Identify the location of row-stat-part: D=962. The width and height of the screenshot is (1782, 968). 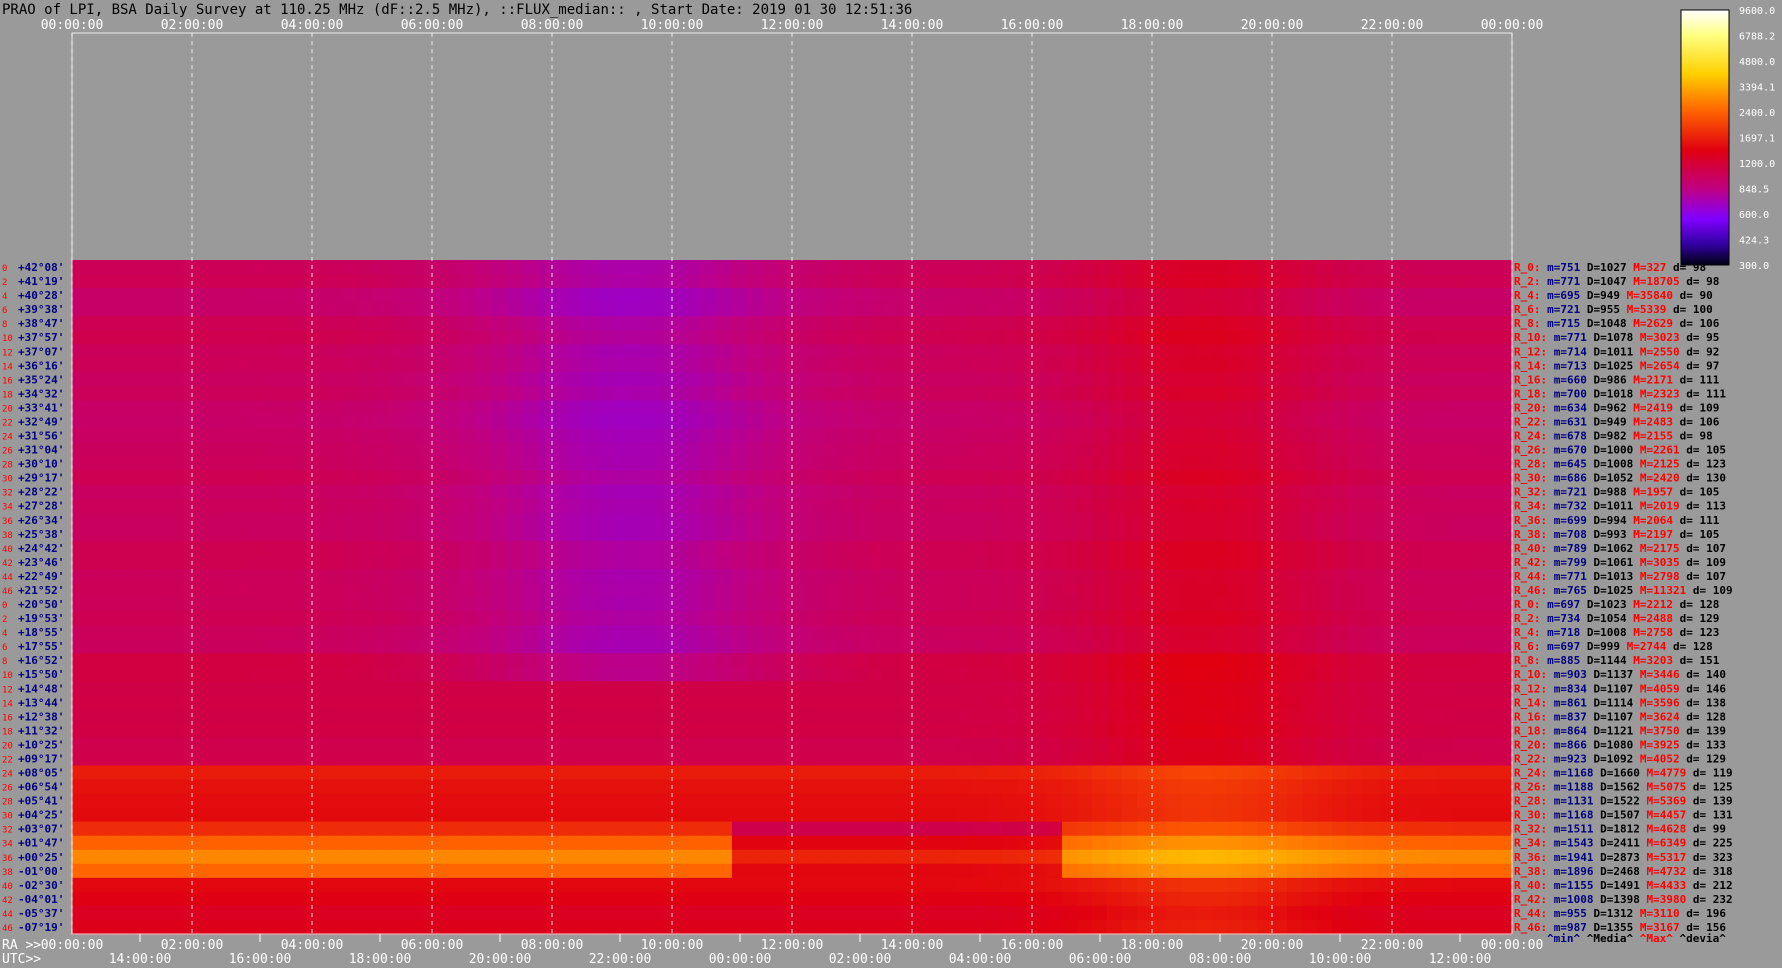
(1607, 407).